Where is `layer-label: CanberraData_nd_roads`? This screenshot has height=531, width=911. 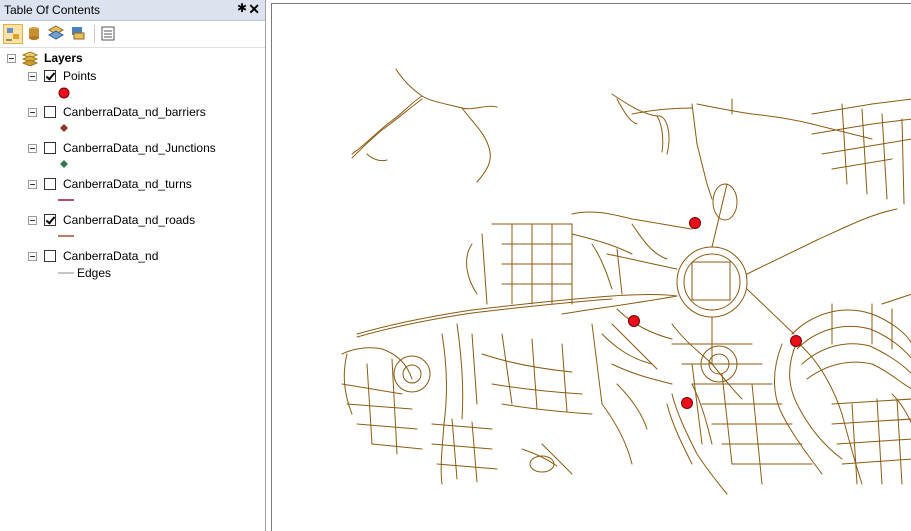
layer-label: CanberraData_nd_roads is located at coordinates (129, 220).